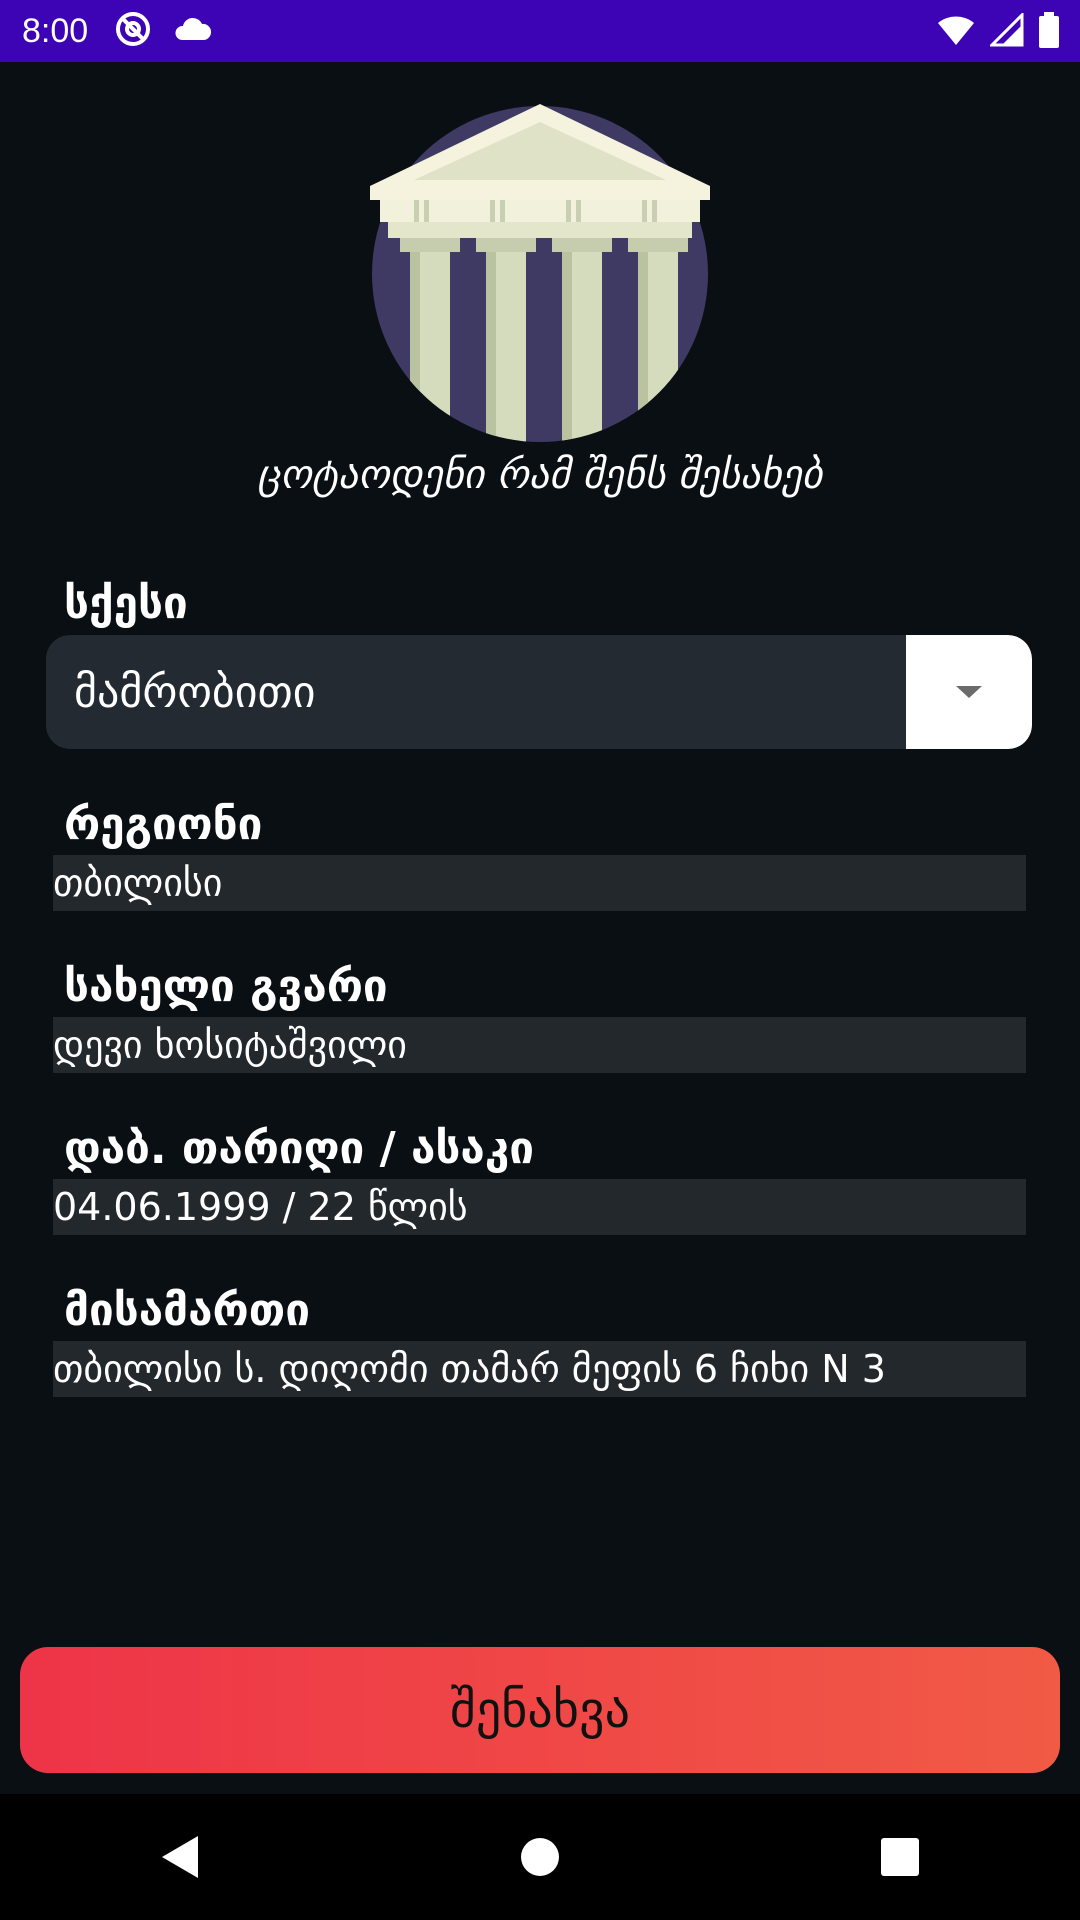 This screenshot has height=1920, width=1080. I want to click on wifi-icon, so click(956, 32).